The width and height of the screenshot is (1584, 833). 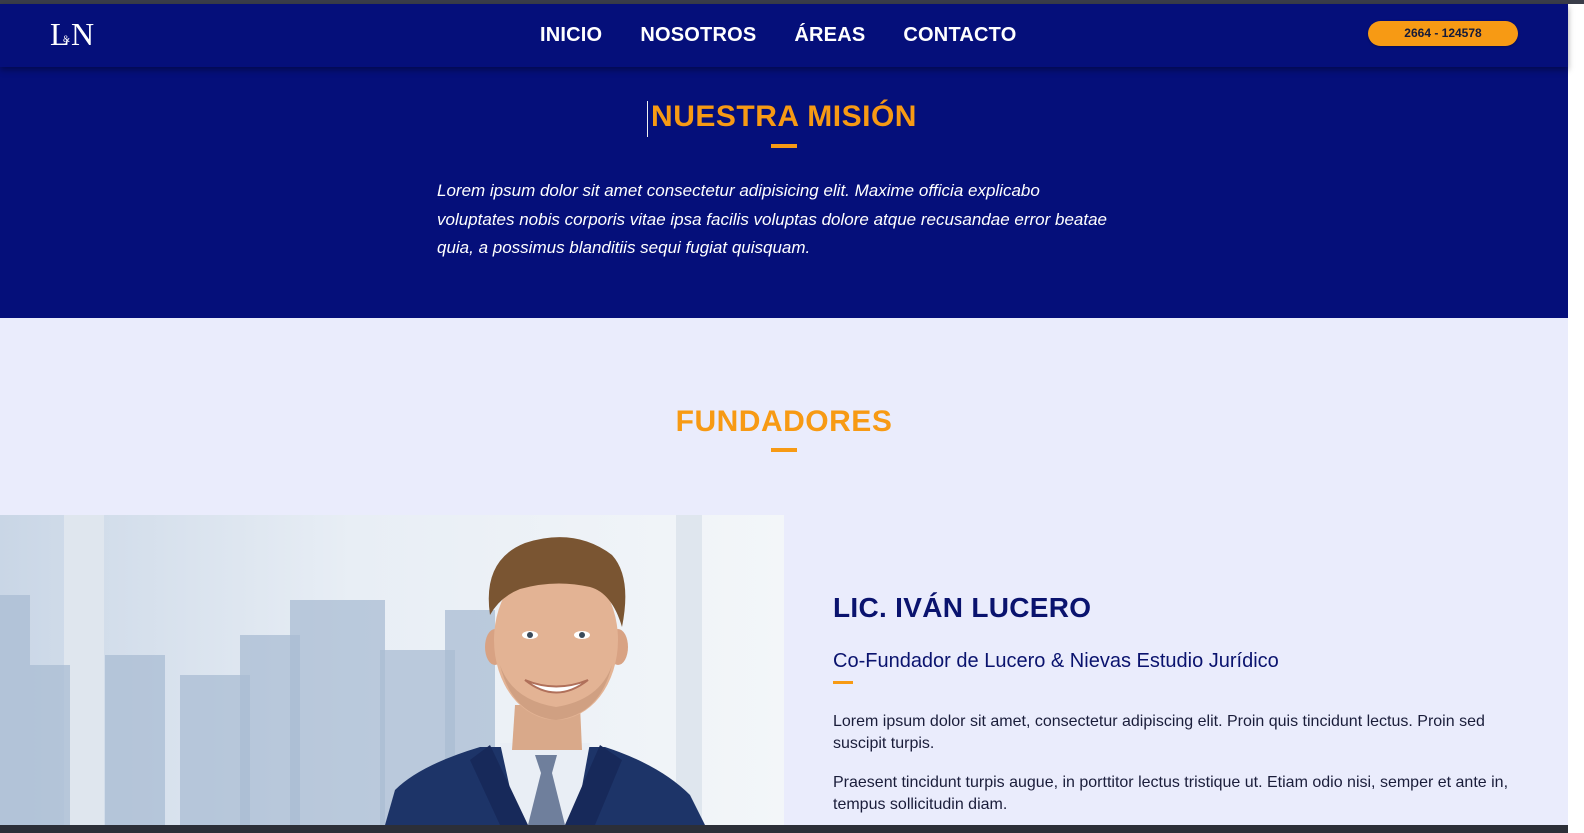 What do you see at coordinates (647, 119) in the screenshot?
I see `text-cursor` at bounding box center [647, 119].